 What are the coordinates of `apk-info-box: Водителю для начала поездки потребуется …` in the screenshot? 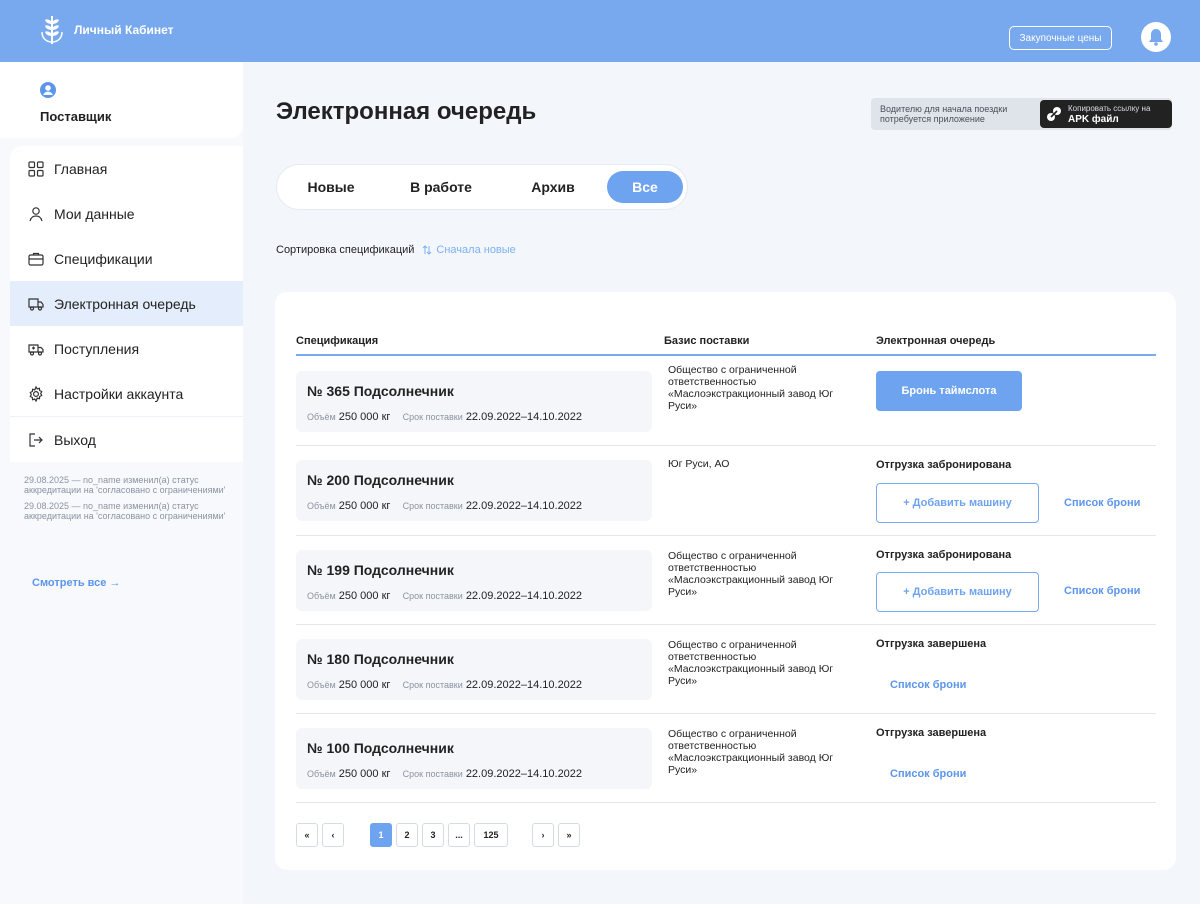 It's located at (1021, 114).